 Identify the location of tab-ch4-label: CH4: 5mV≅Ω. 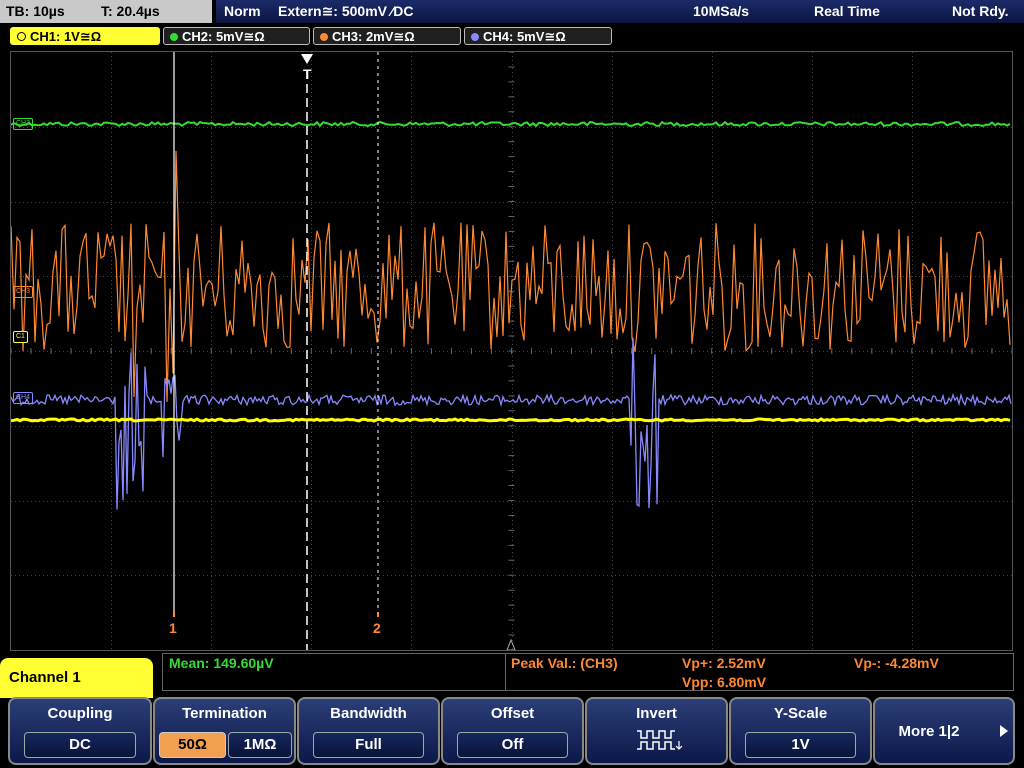
(524, 36).